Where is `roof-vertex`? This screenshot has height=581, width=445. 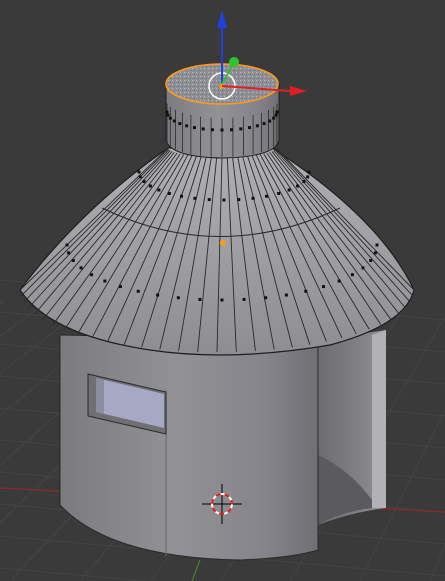
roof-vertex is located at coordinates (223, 243).